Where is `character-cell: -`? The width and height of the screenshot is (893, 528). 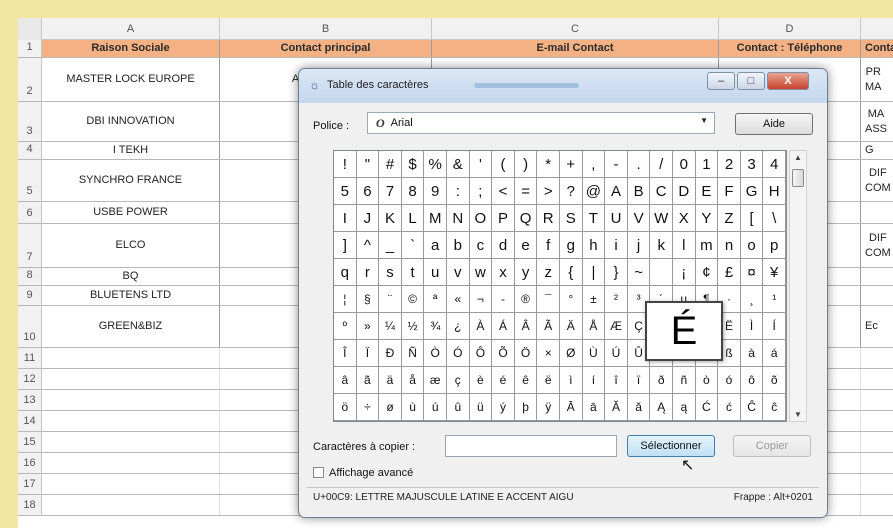
character-cell: - is located at coordinates (616, 164).